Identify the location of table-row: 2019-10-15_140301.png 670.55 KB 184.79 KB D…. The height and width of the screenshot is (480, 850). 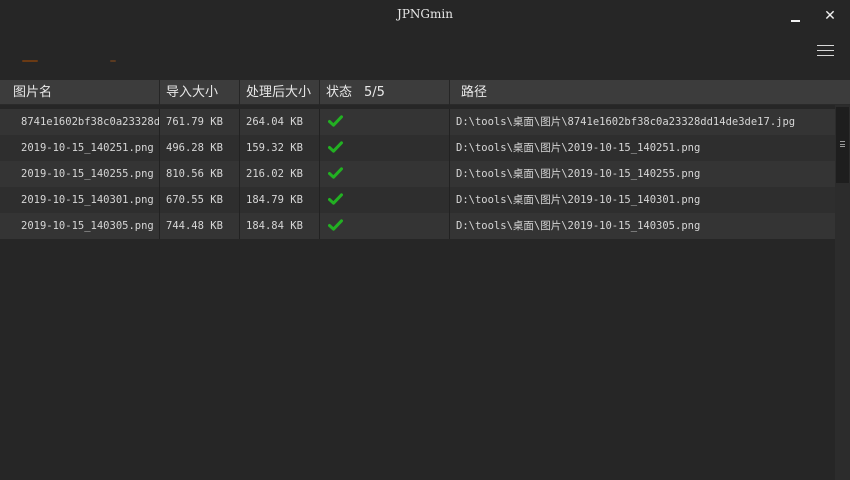
(417, 200).